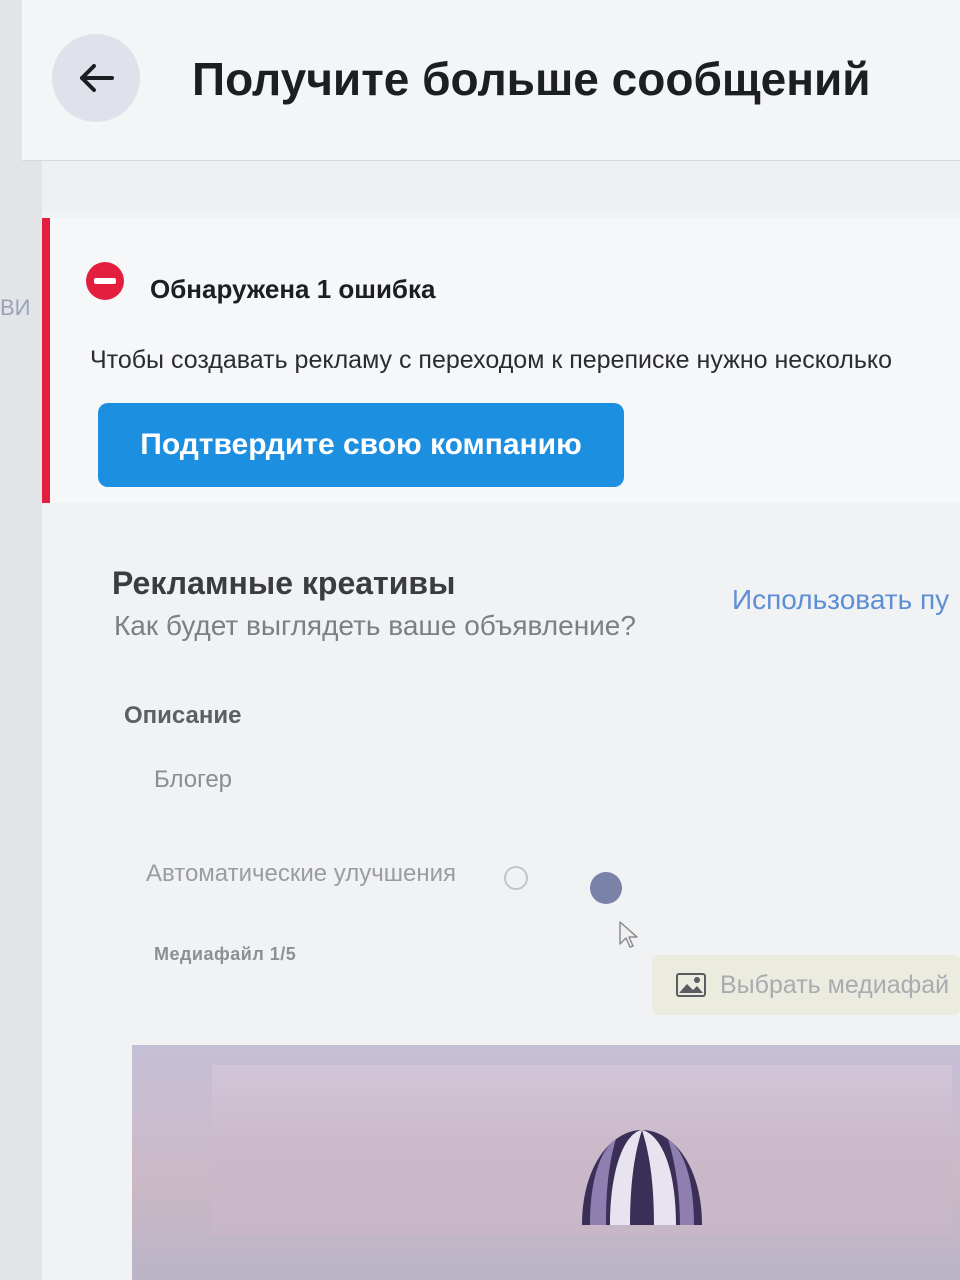  What do you see at coordinates (516, 878) in the screenshot?
I see `info-icon` at bounding box center [516, 878].